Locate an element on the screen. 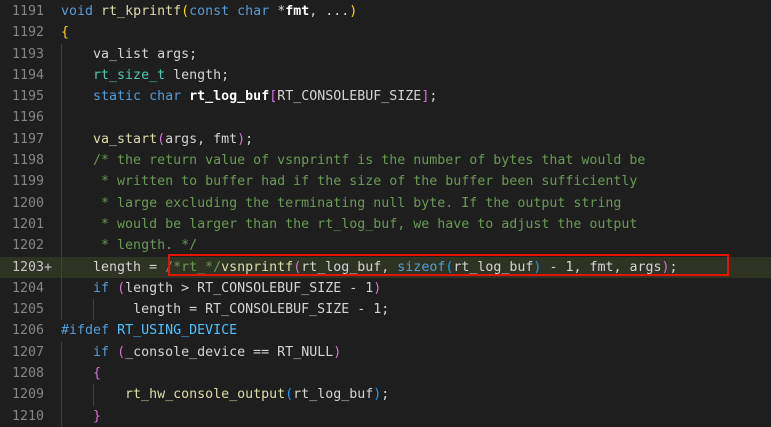  line-number: 1193 is located at coordinates (27, 54).